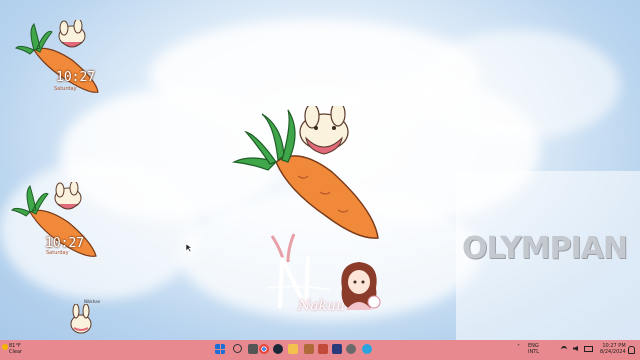 This screenshot has width=640, height=360. Describe the element at coordinates (361, 286) in the screenshot. I see `anime-girl-sticker` at that location.